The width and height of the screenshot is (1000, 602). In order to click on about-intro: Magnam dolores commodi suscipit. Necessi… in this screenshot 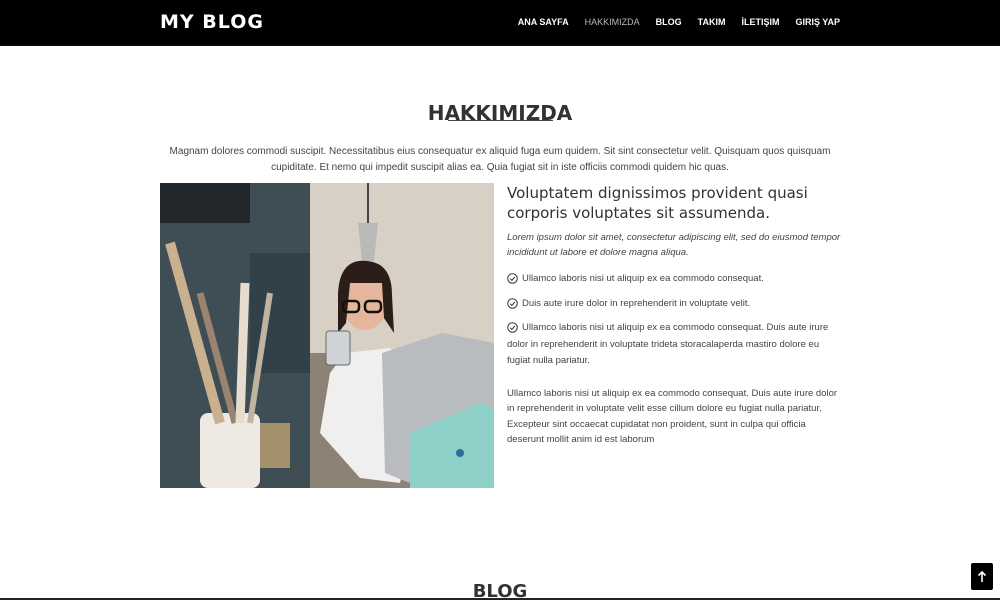, I will do `click(500, 159)`.